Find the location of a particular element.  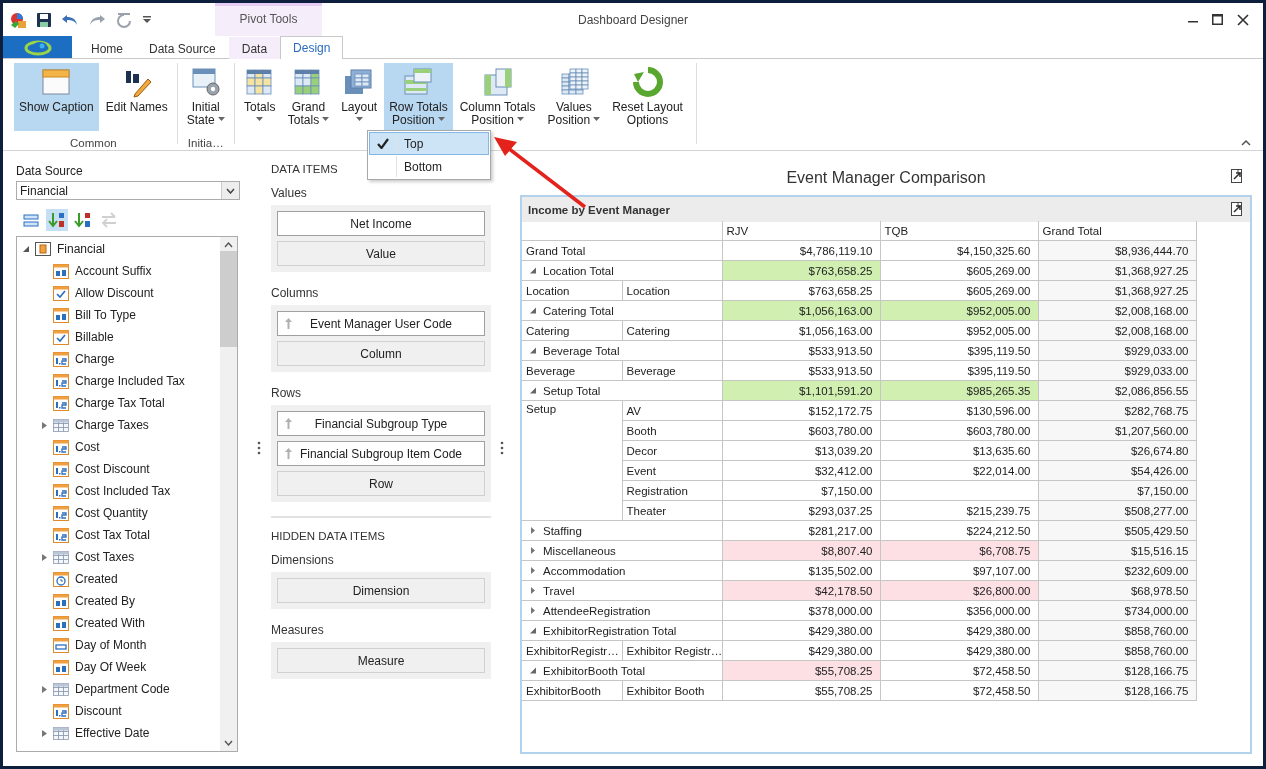

tree-item: Department Code is located at coordinates (118, 689).